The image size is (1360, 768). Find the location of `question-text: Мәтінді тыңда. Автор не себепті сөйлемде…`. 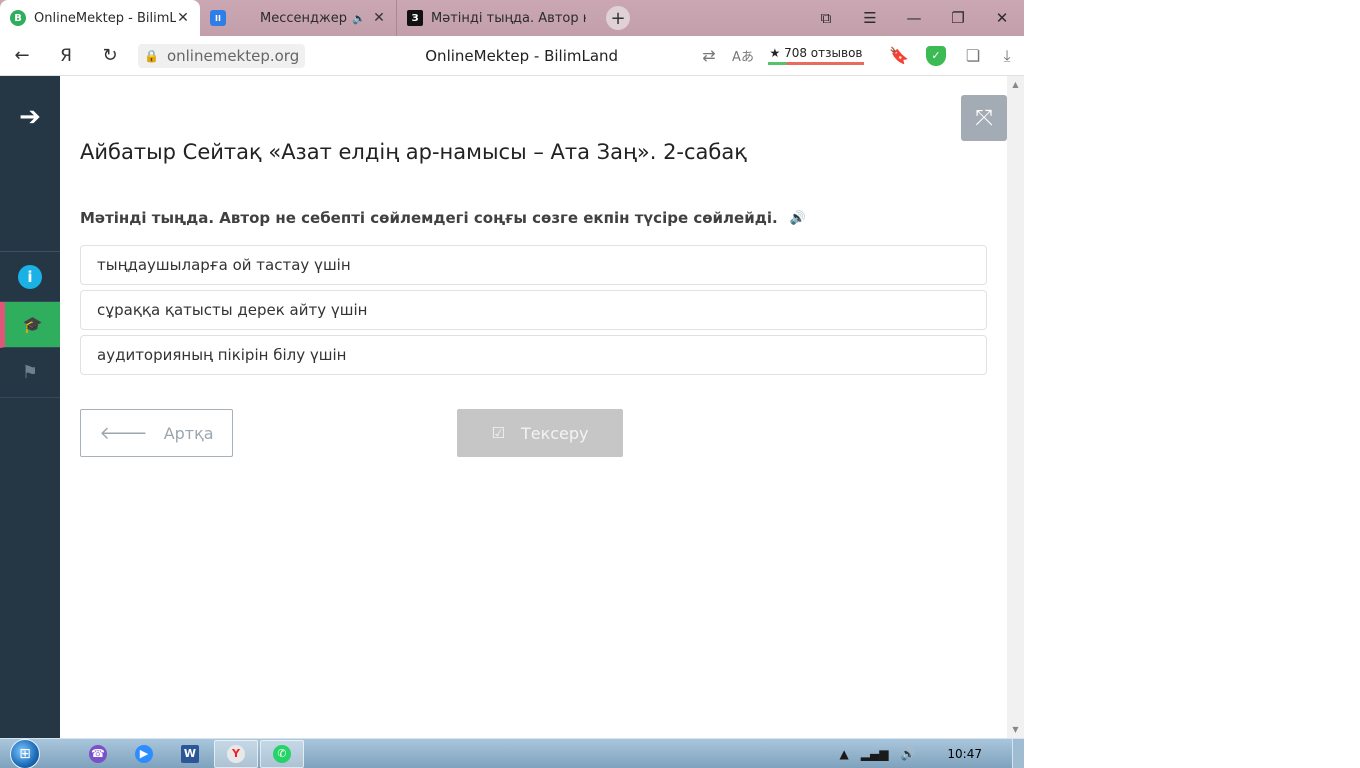

question-text: Мәтінді тыңда. Автор не себепті сөйлемде… is located at coordinates (429, 218).